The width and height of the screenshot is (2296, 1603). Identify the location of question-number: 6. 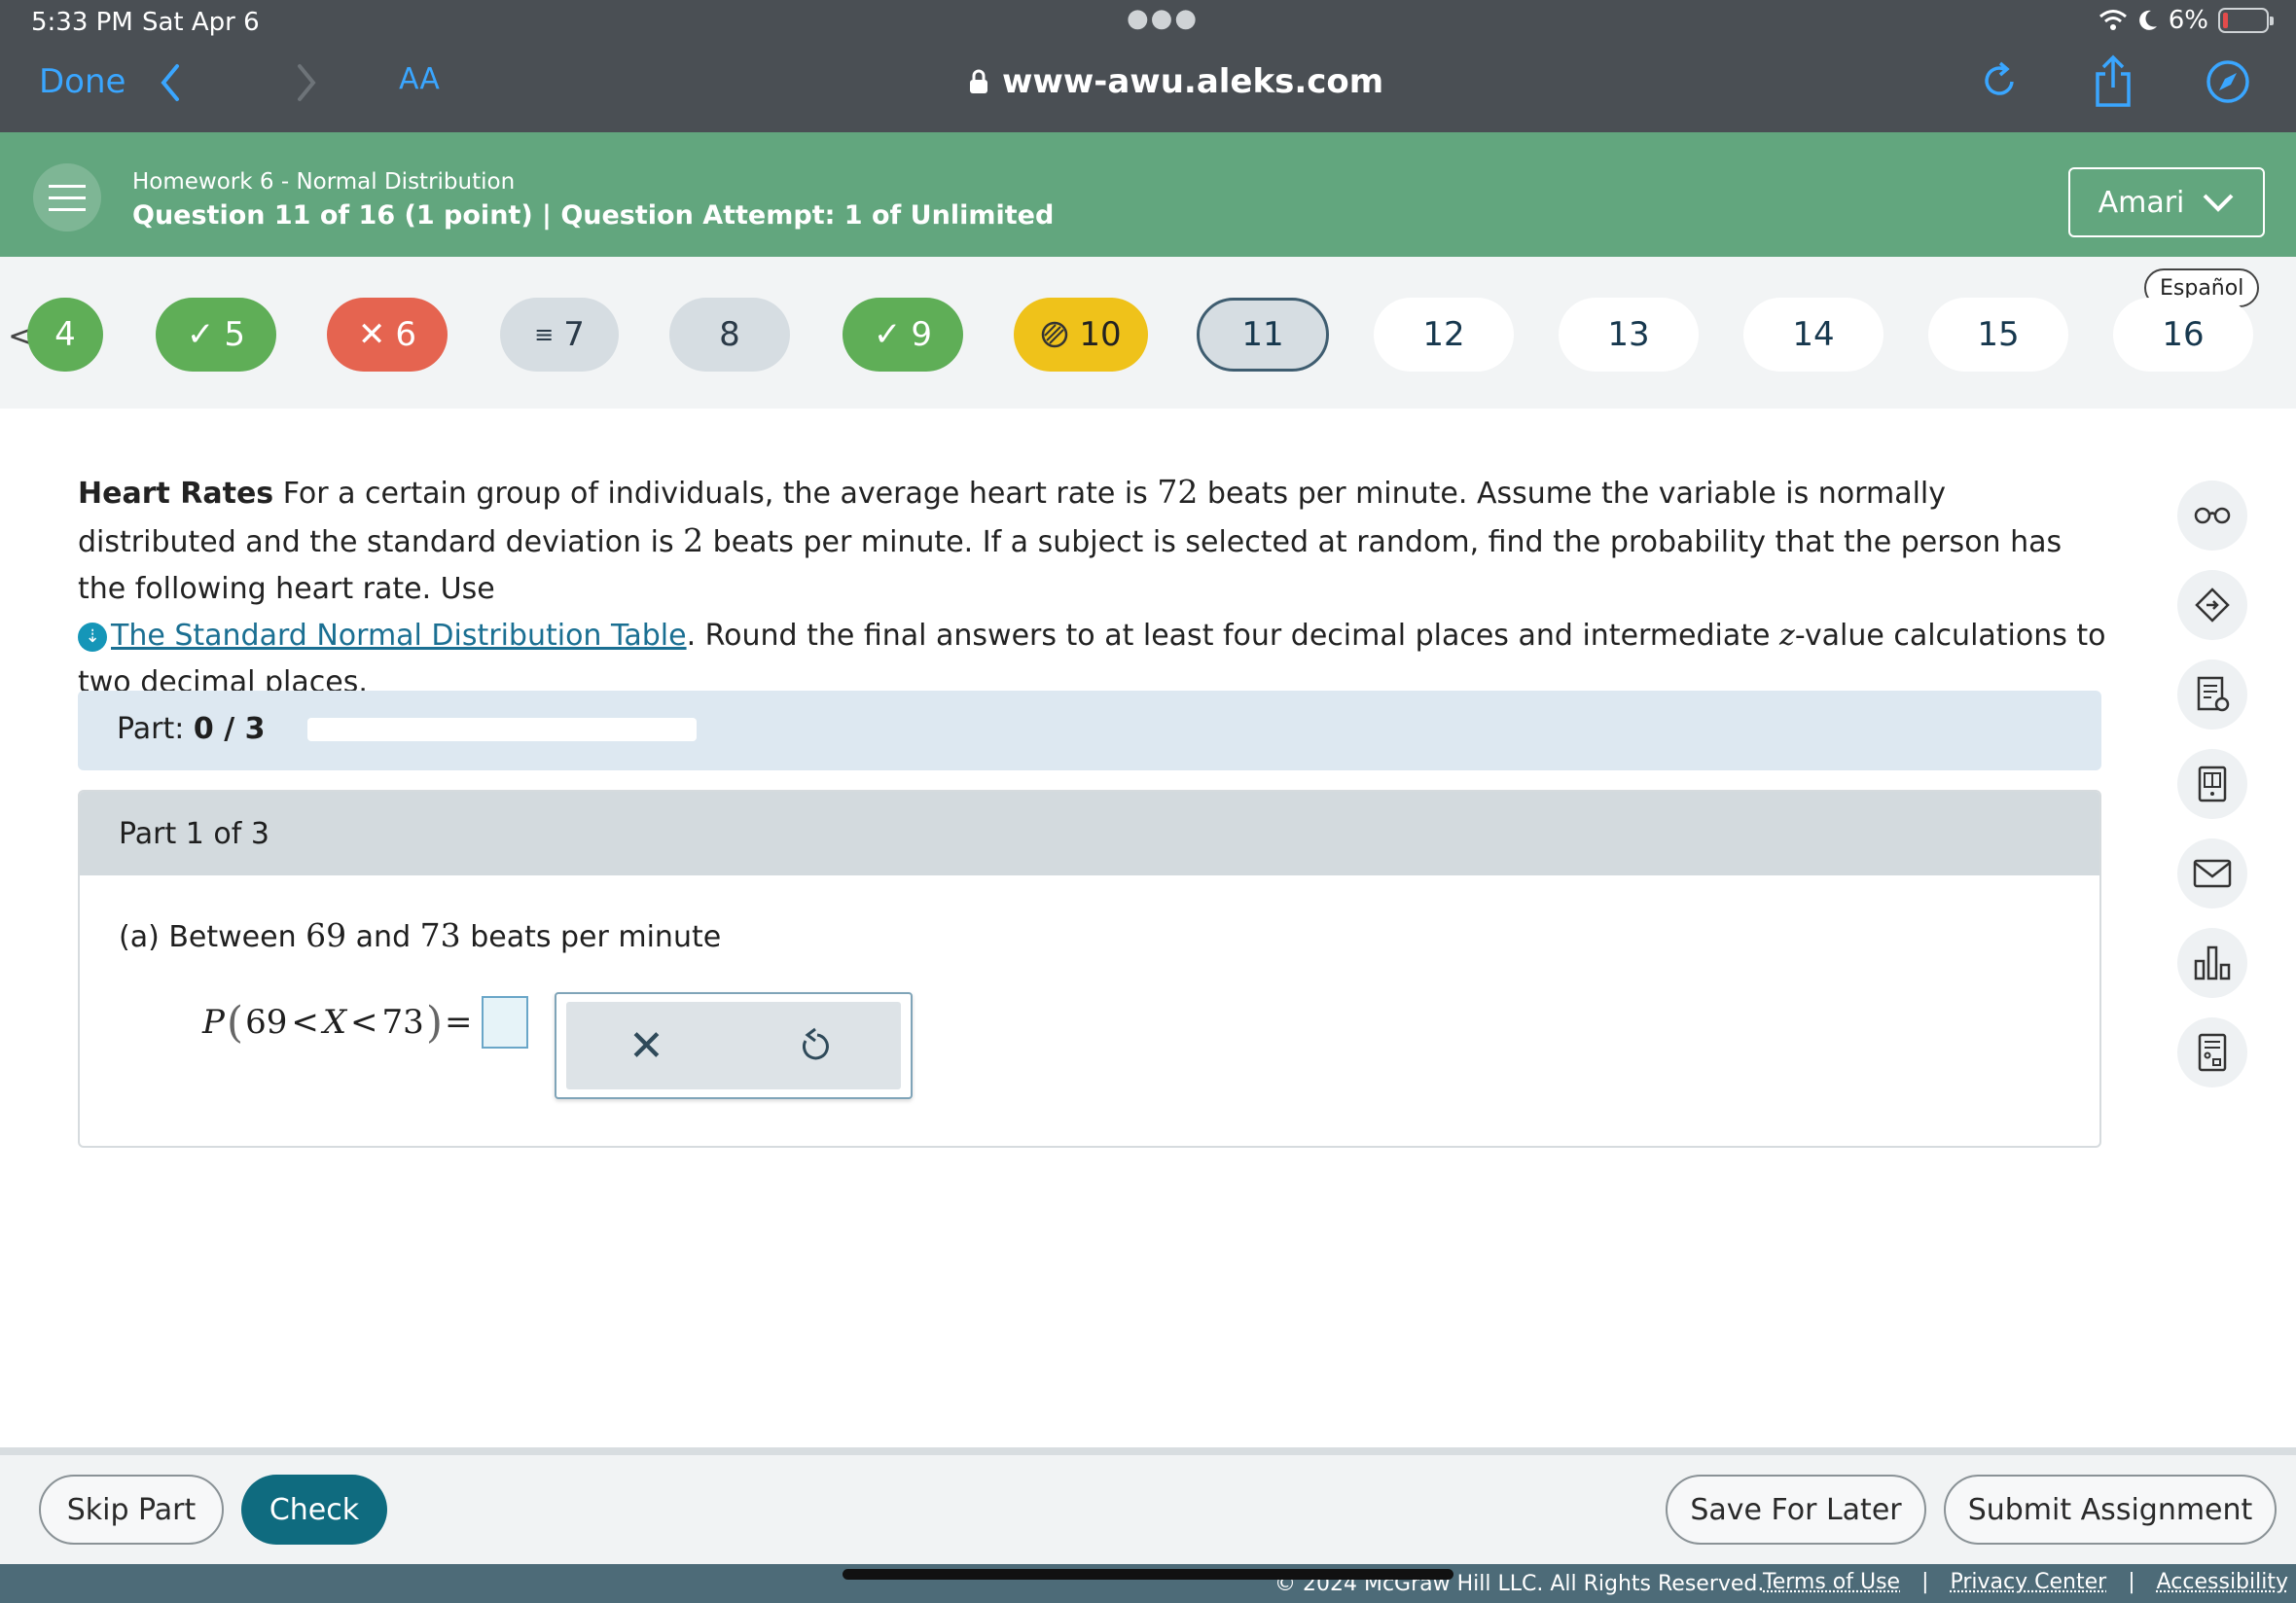
(405, 334).